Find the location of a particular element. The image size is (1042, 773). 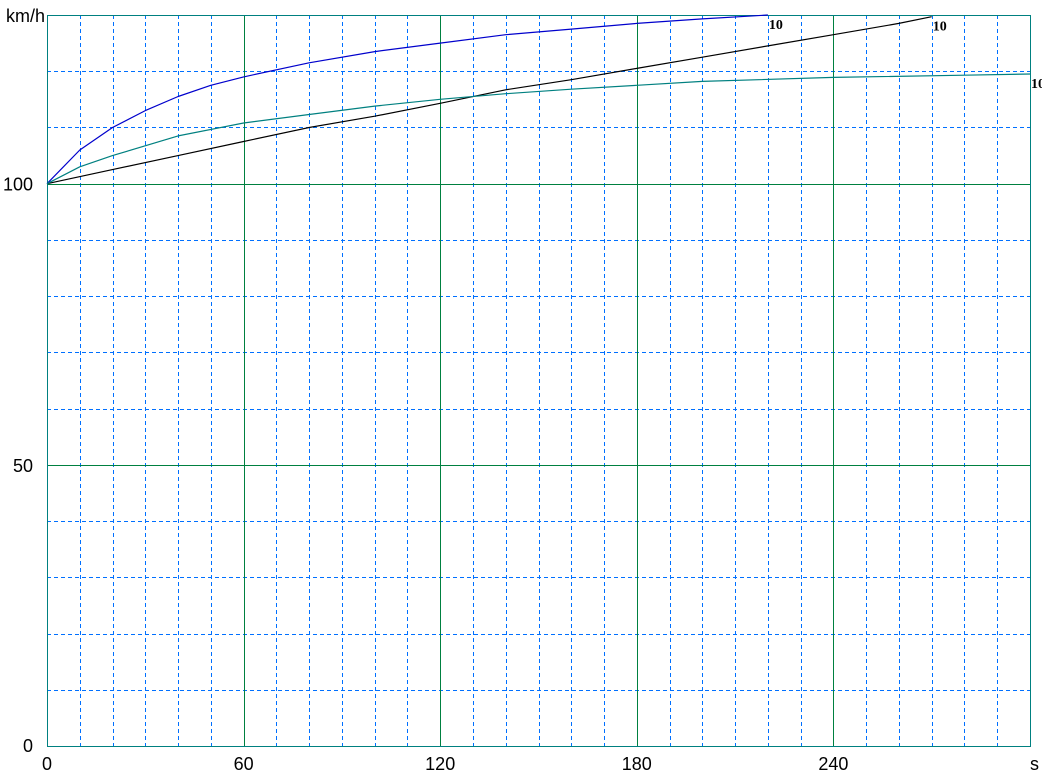

y-axis-label: km/h is located at coordinates (25, 16).